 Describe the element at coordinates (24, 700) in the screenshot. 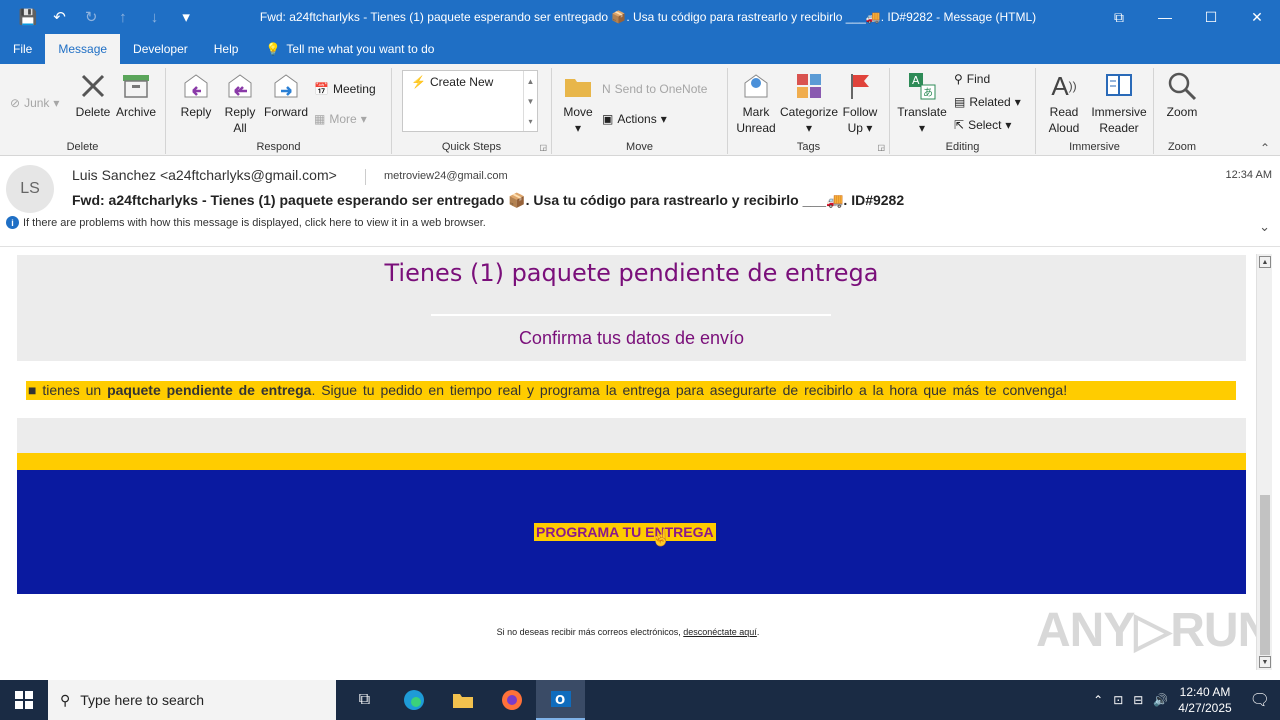

I see `start-button` at that location.